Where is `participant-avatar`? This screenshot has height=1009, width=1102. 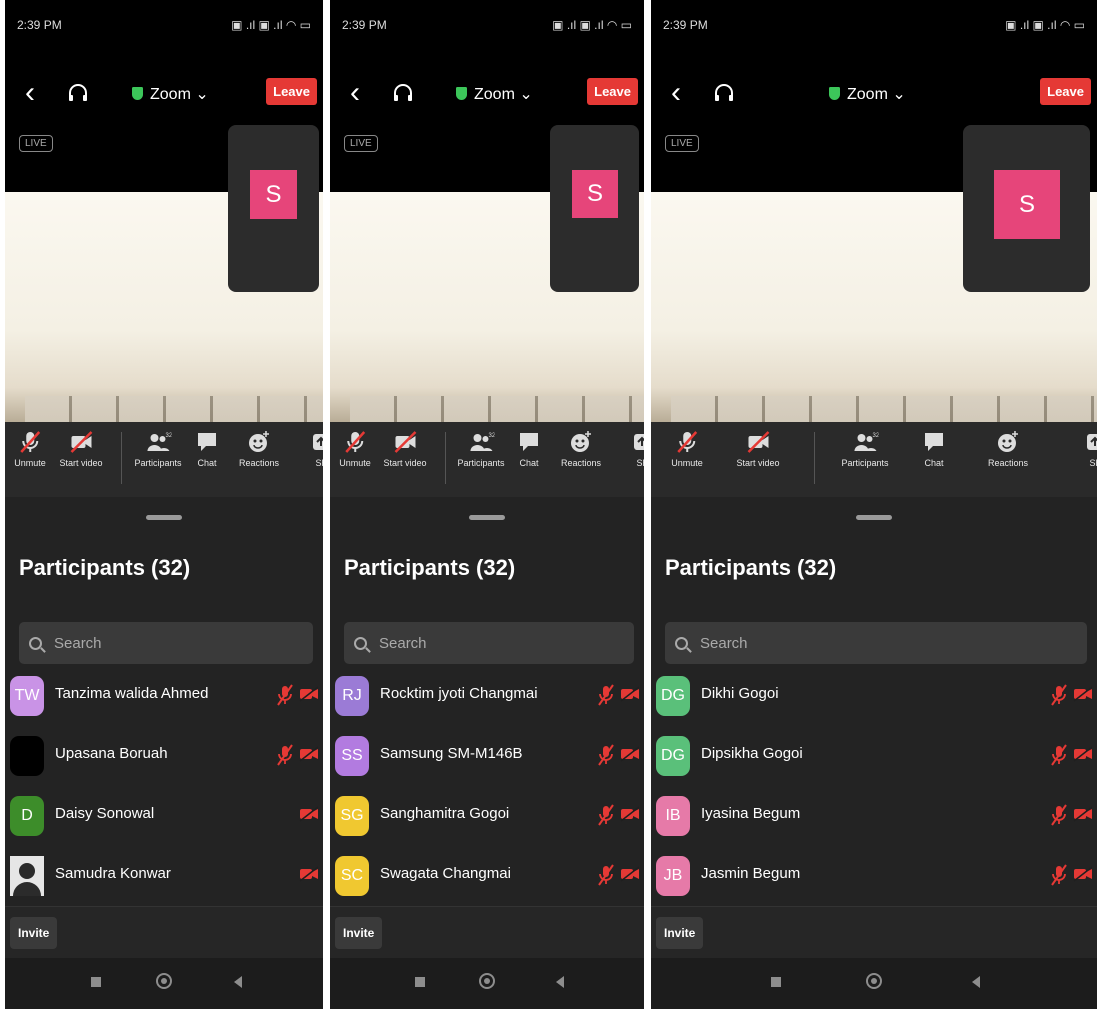
participant-avatar is located at coordinates (27, 876).